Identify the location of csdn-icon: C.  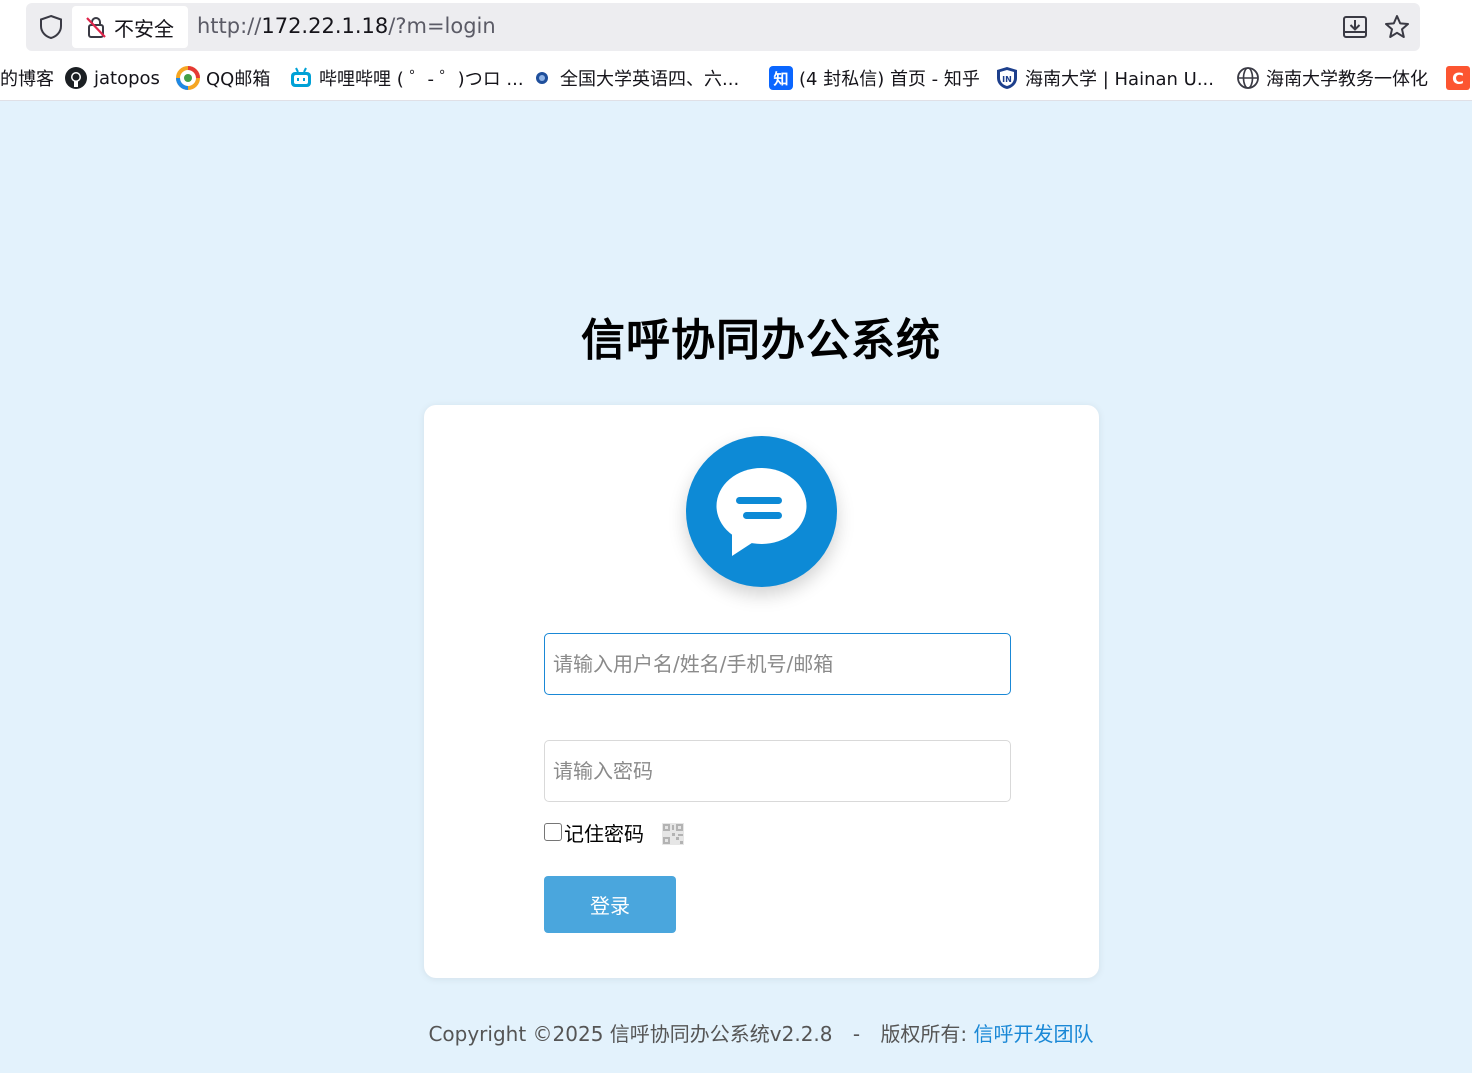
(1458, 78).